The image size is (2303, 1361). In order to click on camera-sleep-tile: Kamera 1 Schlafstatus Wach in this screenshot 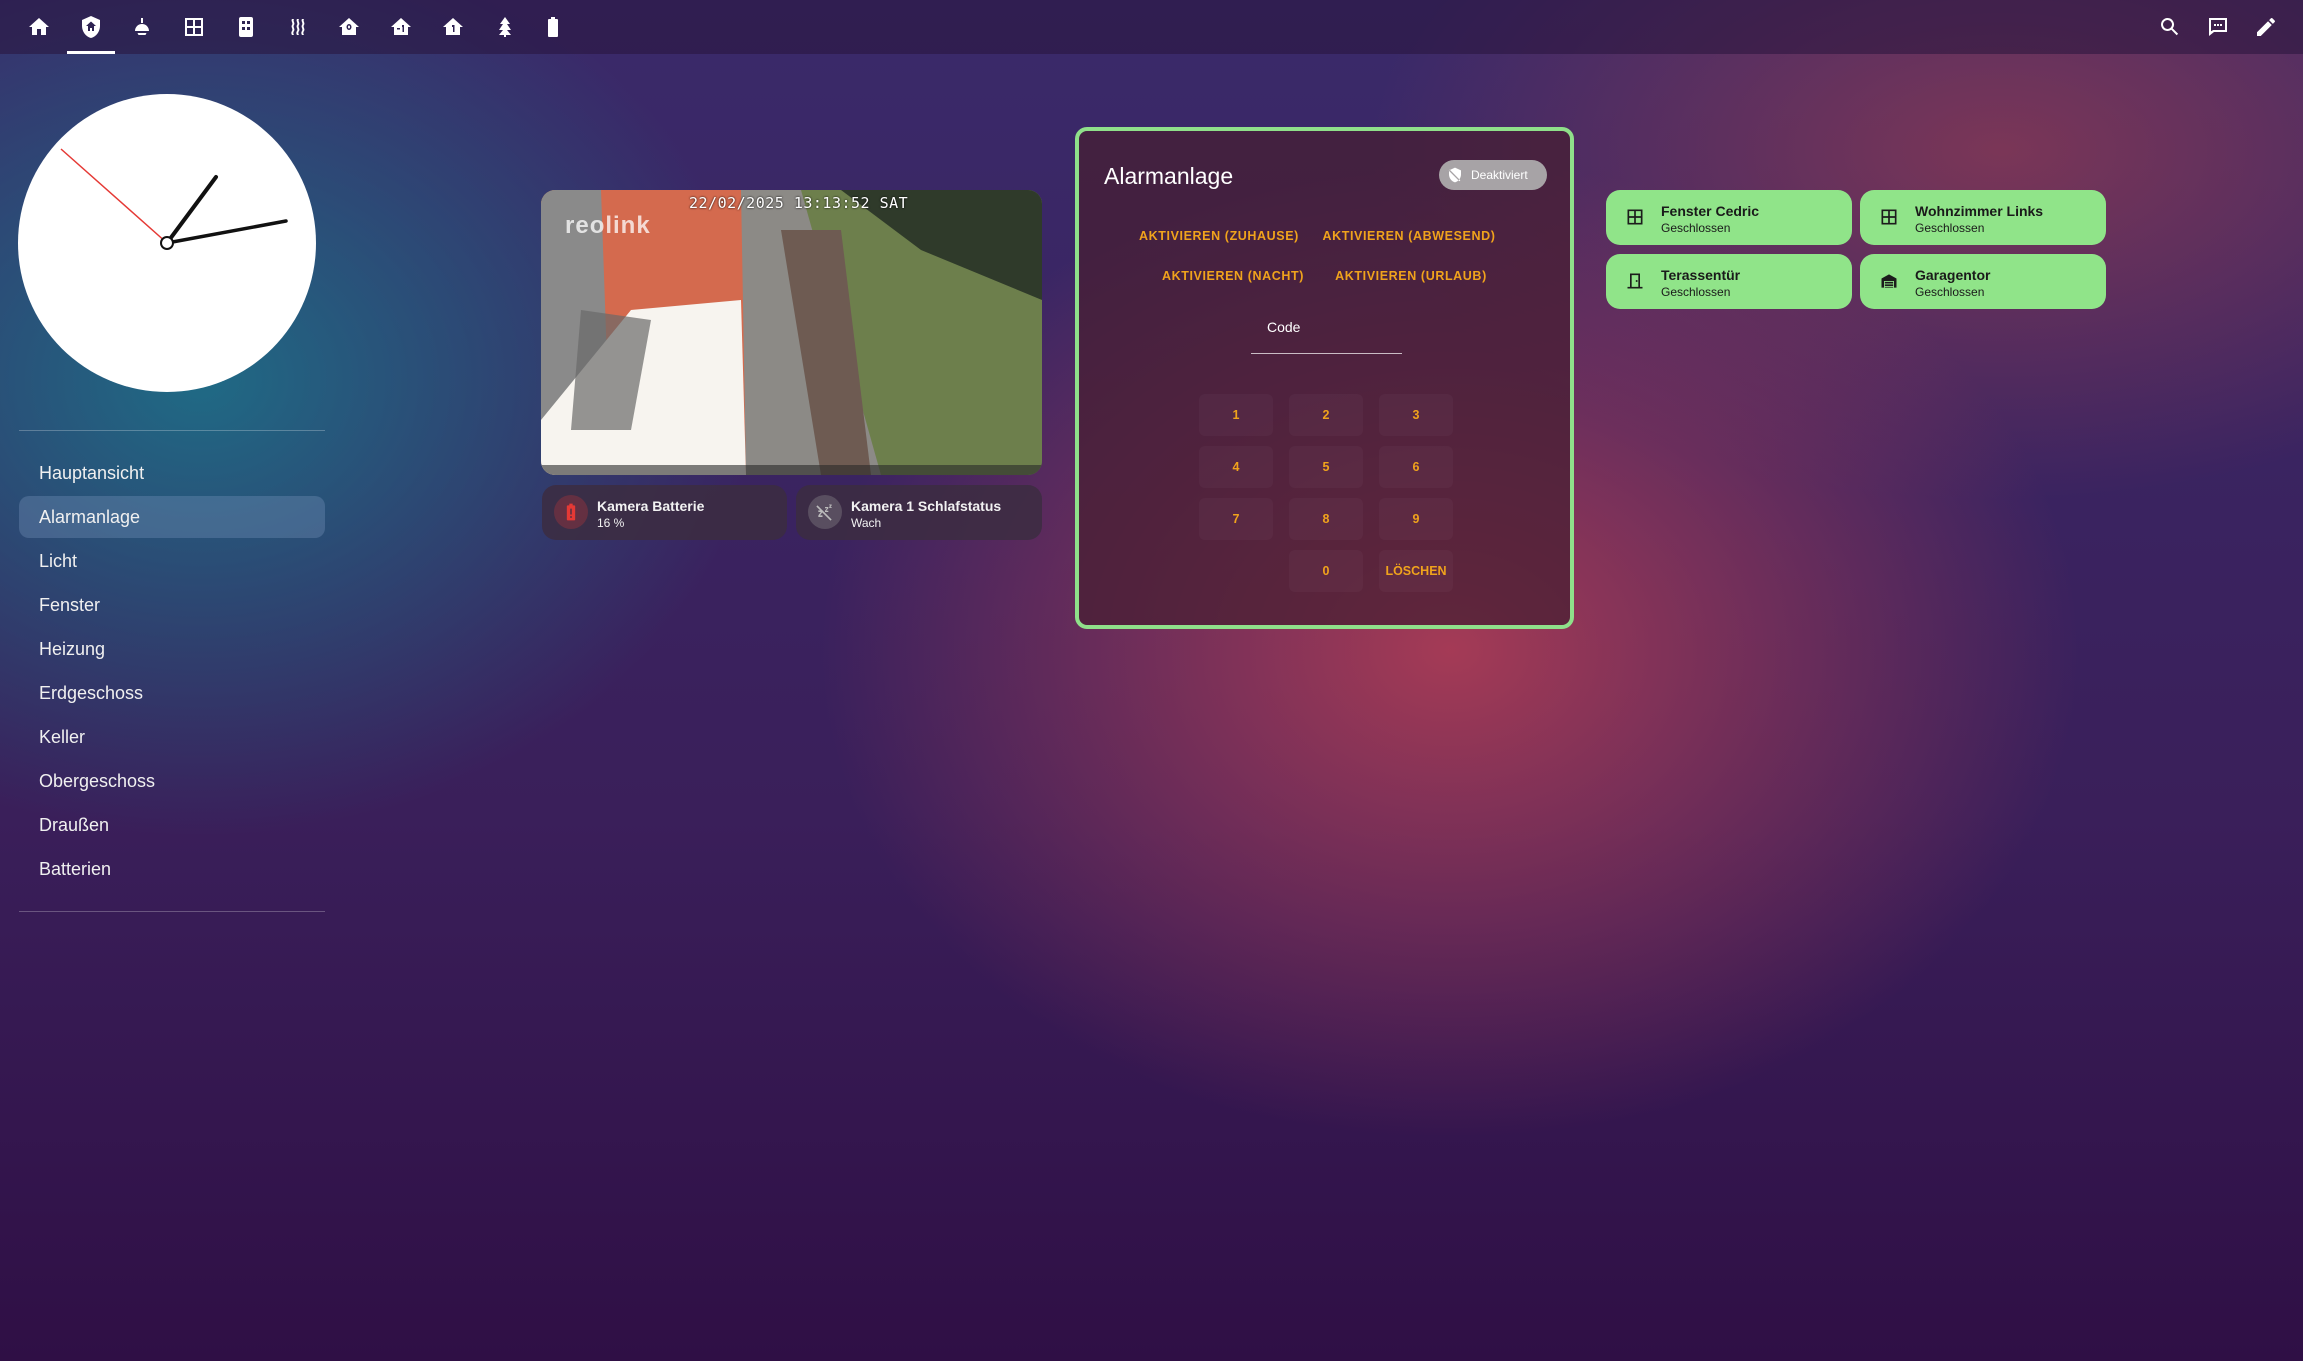, I will do `click(919, 512)`.